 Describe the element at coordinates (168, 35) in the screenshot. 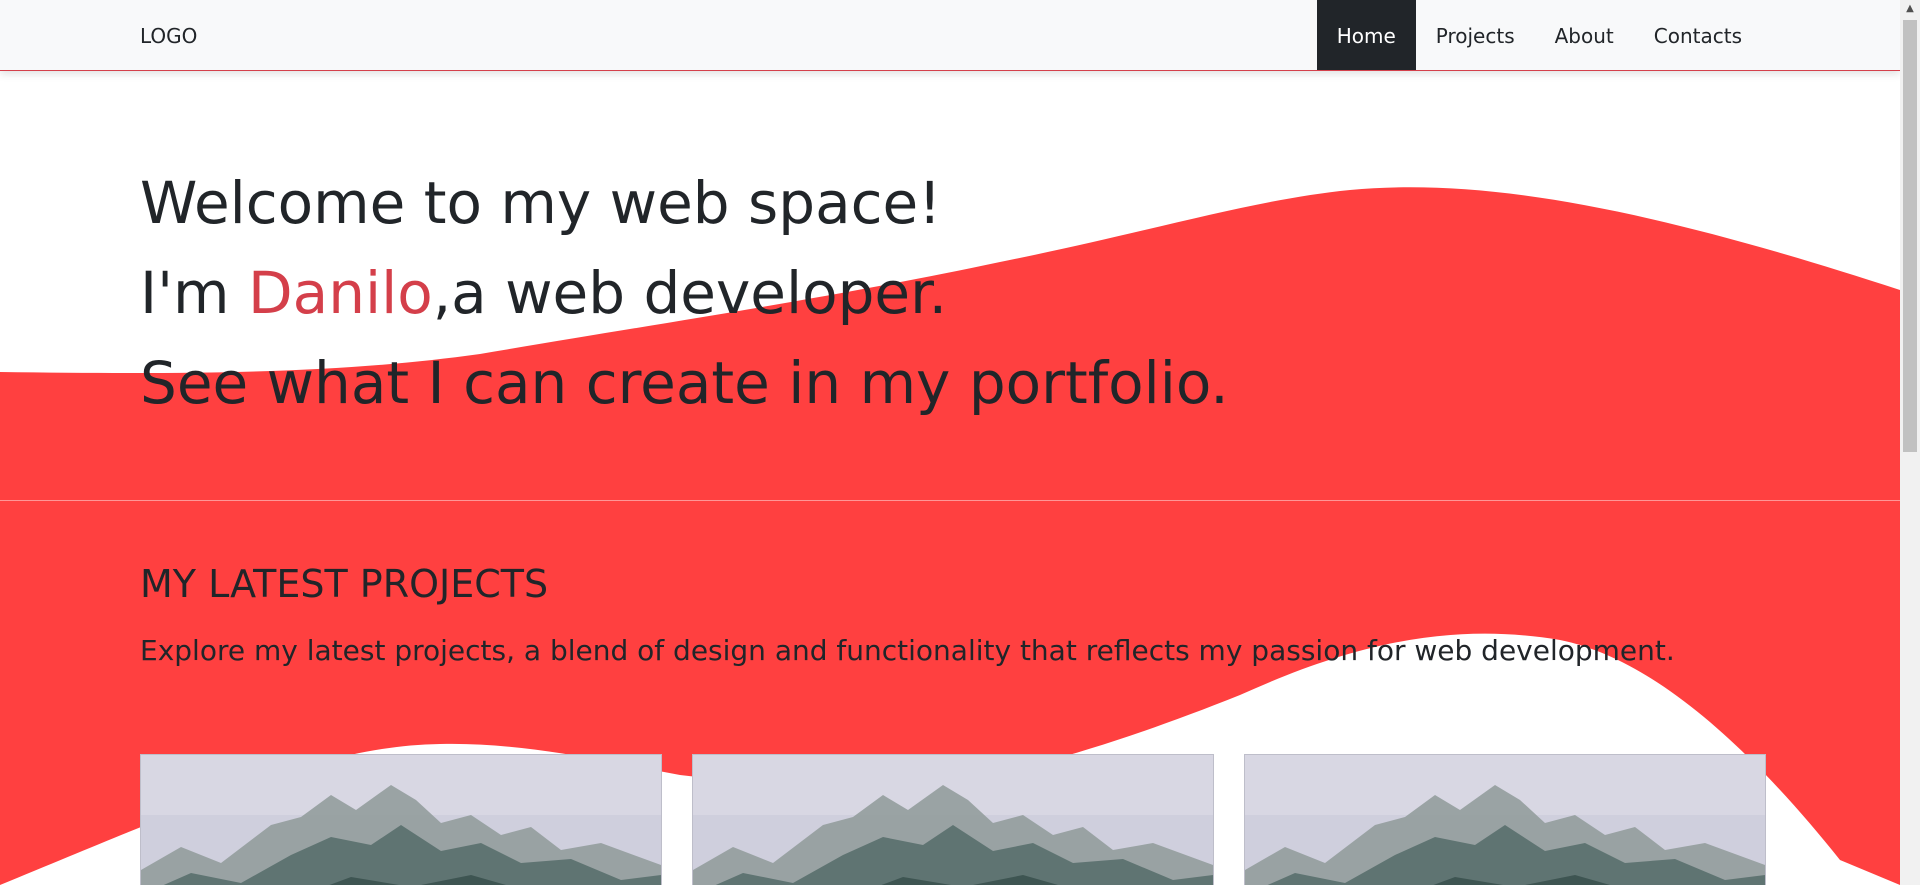

I see `logo: LOGO` at that location.